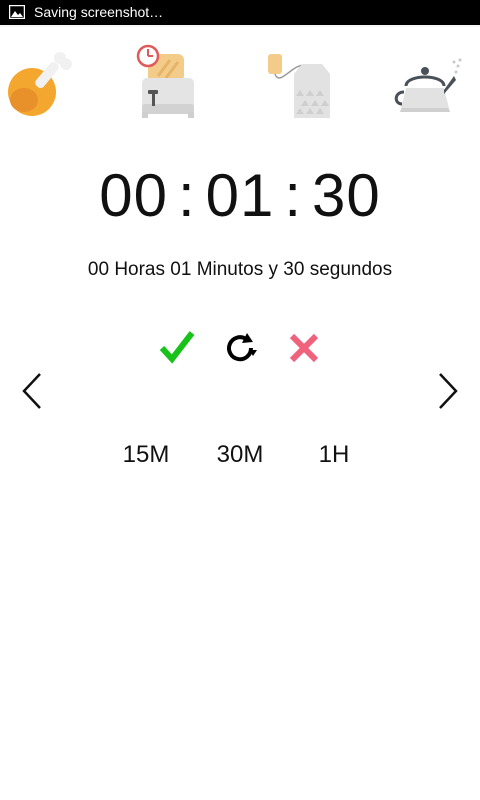  What do you see at coordinates (33, 391) in the screenshot?
I see `chevron-left-icon` at bounding box center [33, 391].